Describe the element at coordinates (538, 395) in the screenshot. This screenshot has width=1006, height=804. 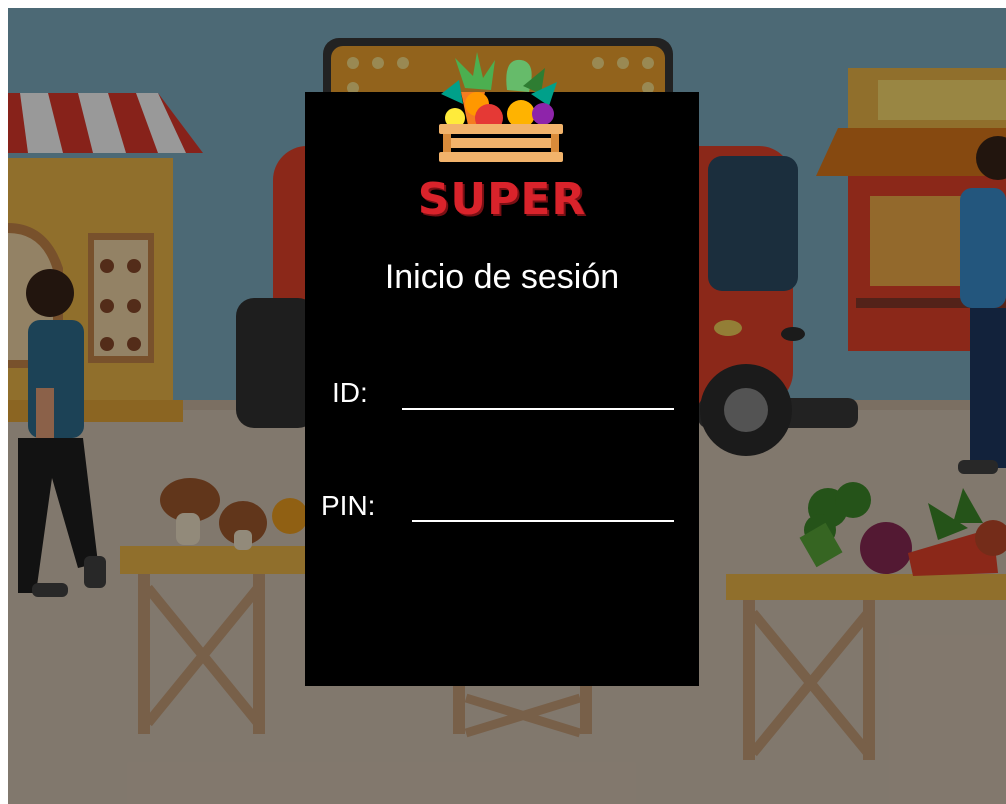
I see `id-input` at that location.